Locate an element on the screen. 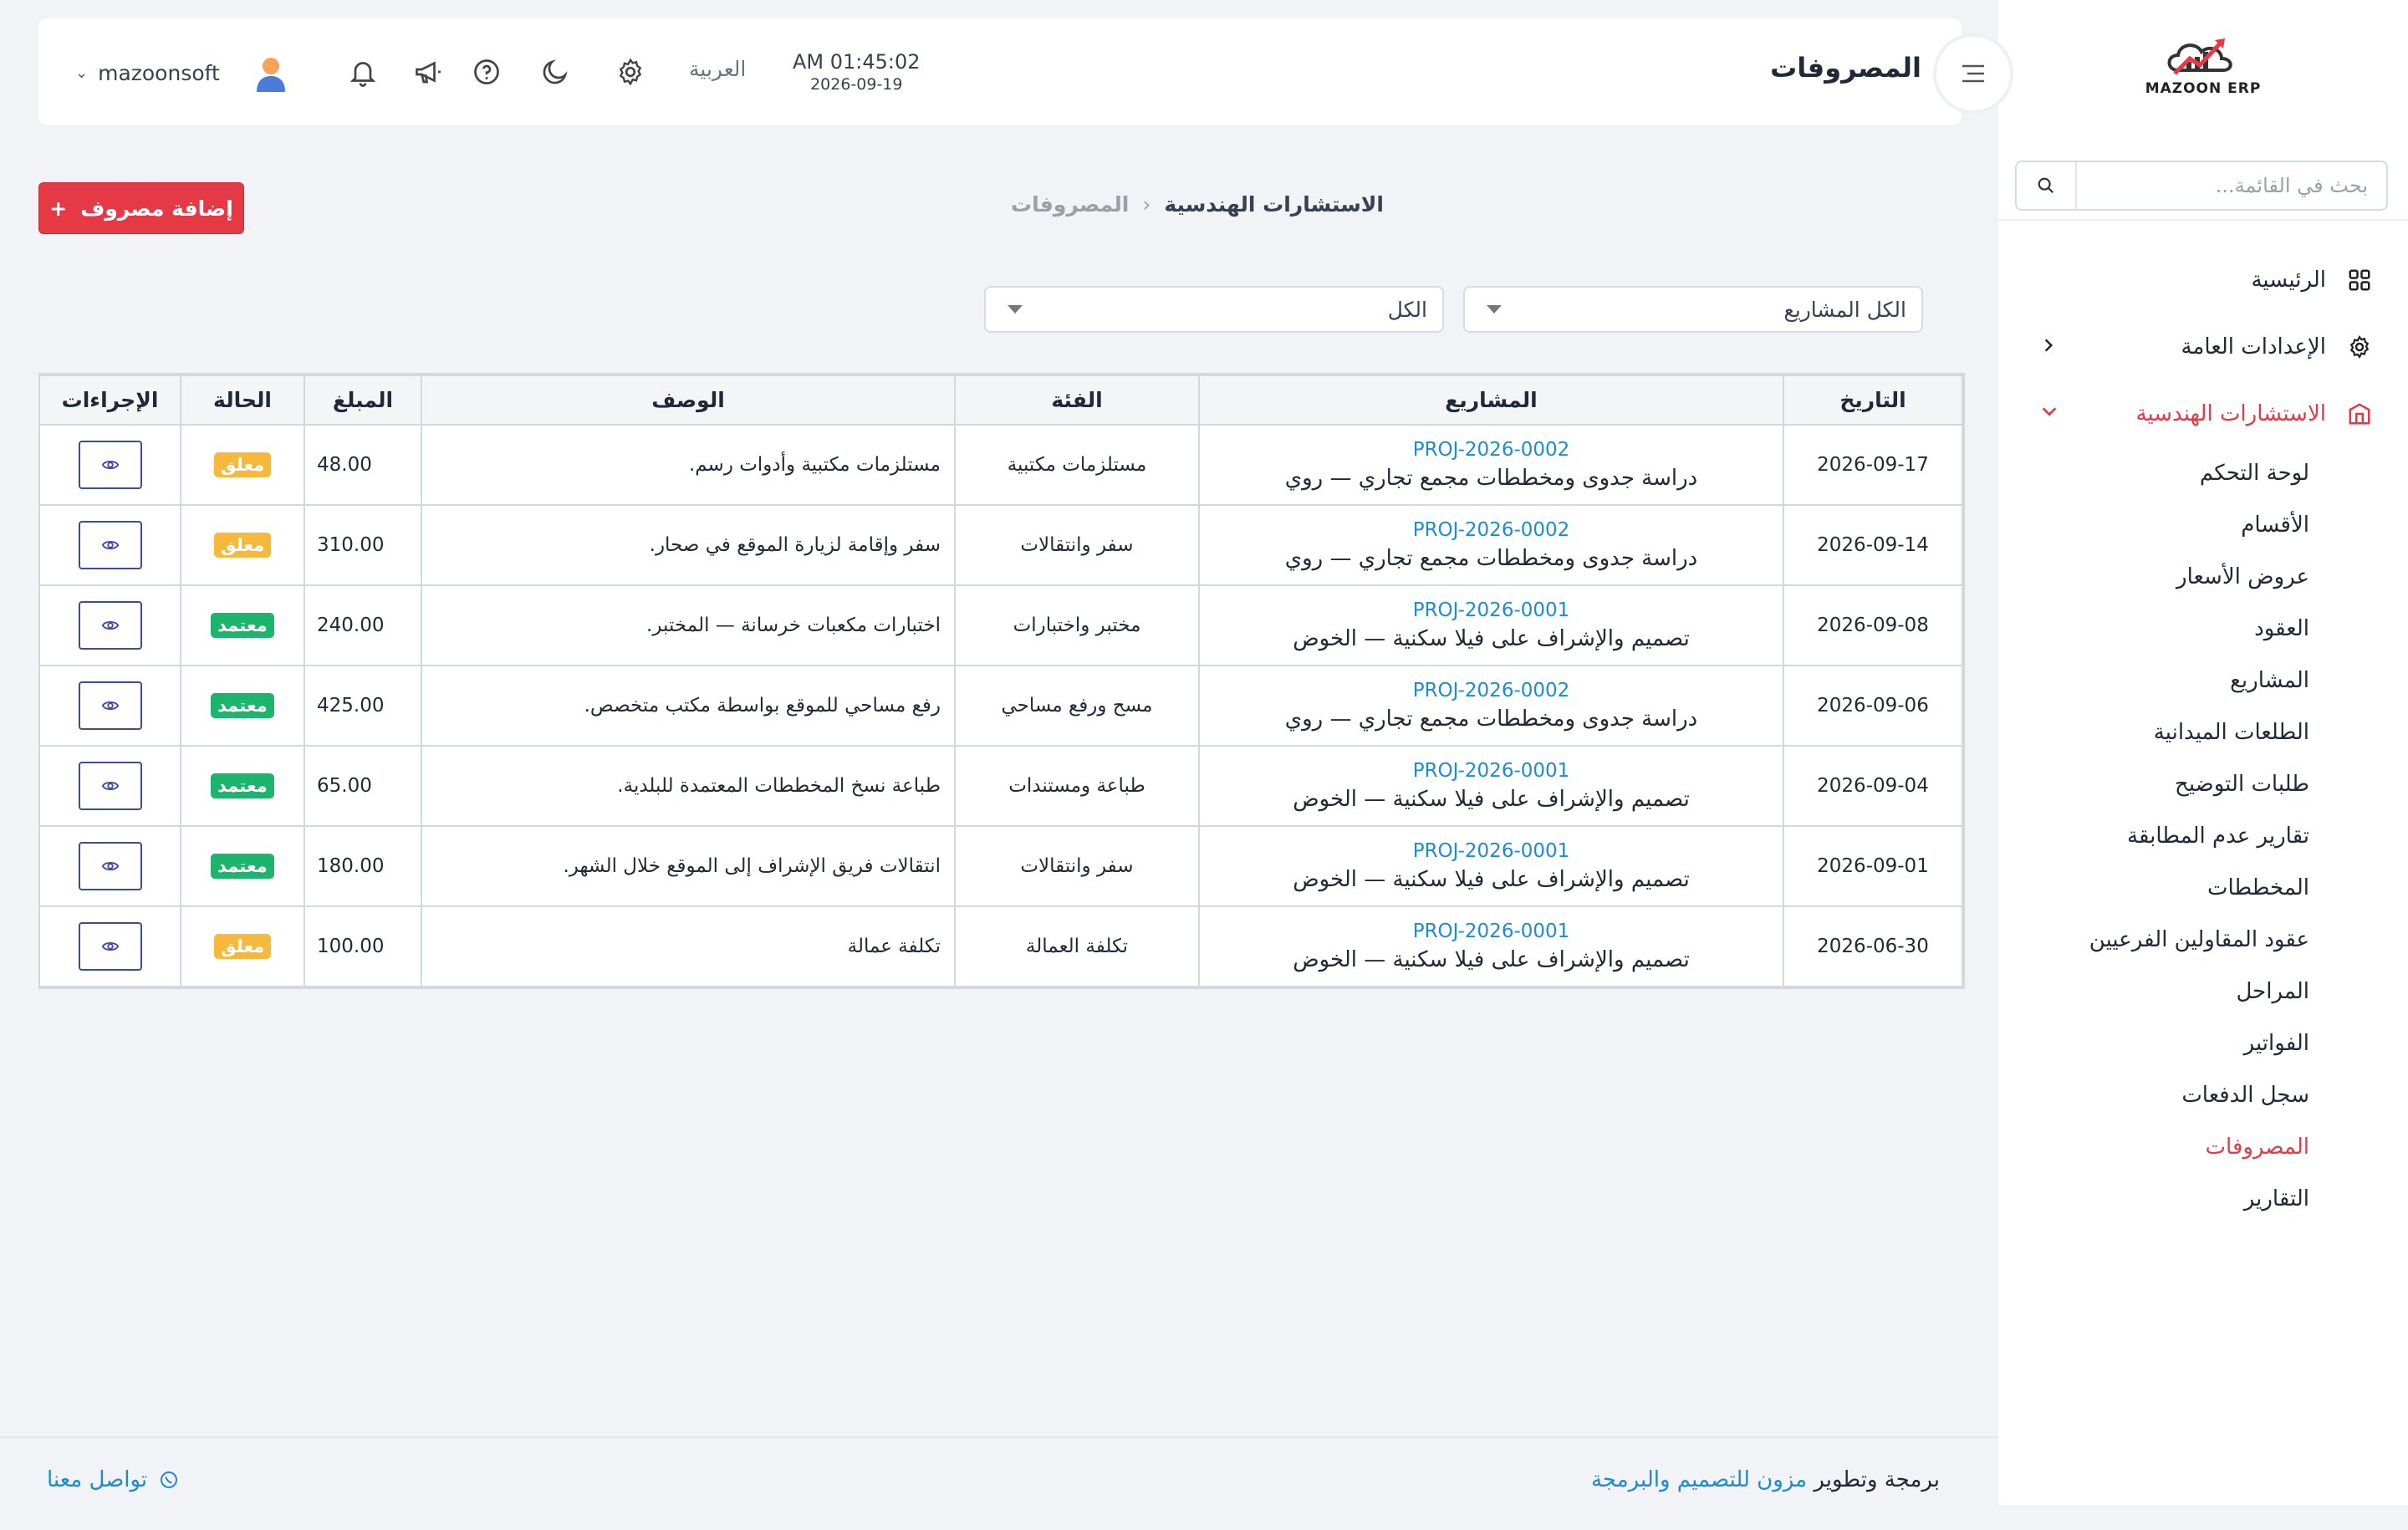 The height and width of the screenshot is (1530, 2408). sidebar-item-home: الرئيسية is located at coordinates (2203, 280).